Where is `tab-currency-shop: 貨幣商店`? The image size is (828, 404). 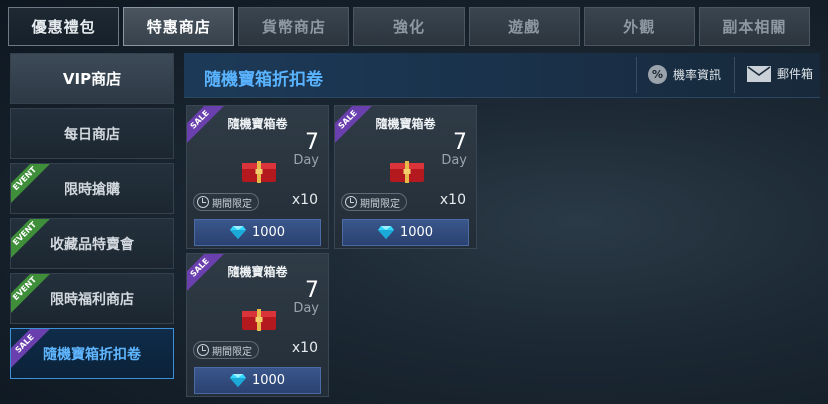
tab-currency-shop: 貨幣商店 is located at coordinates (294, 26).